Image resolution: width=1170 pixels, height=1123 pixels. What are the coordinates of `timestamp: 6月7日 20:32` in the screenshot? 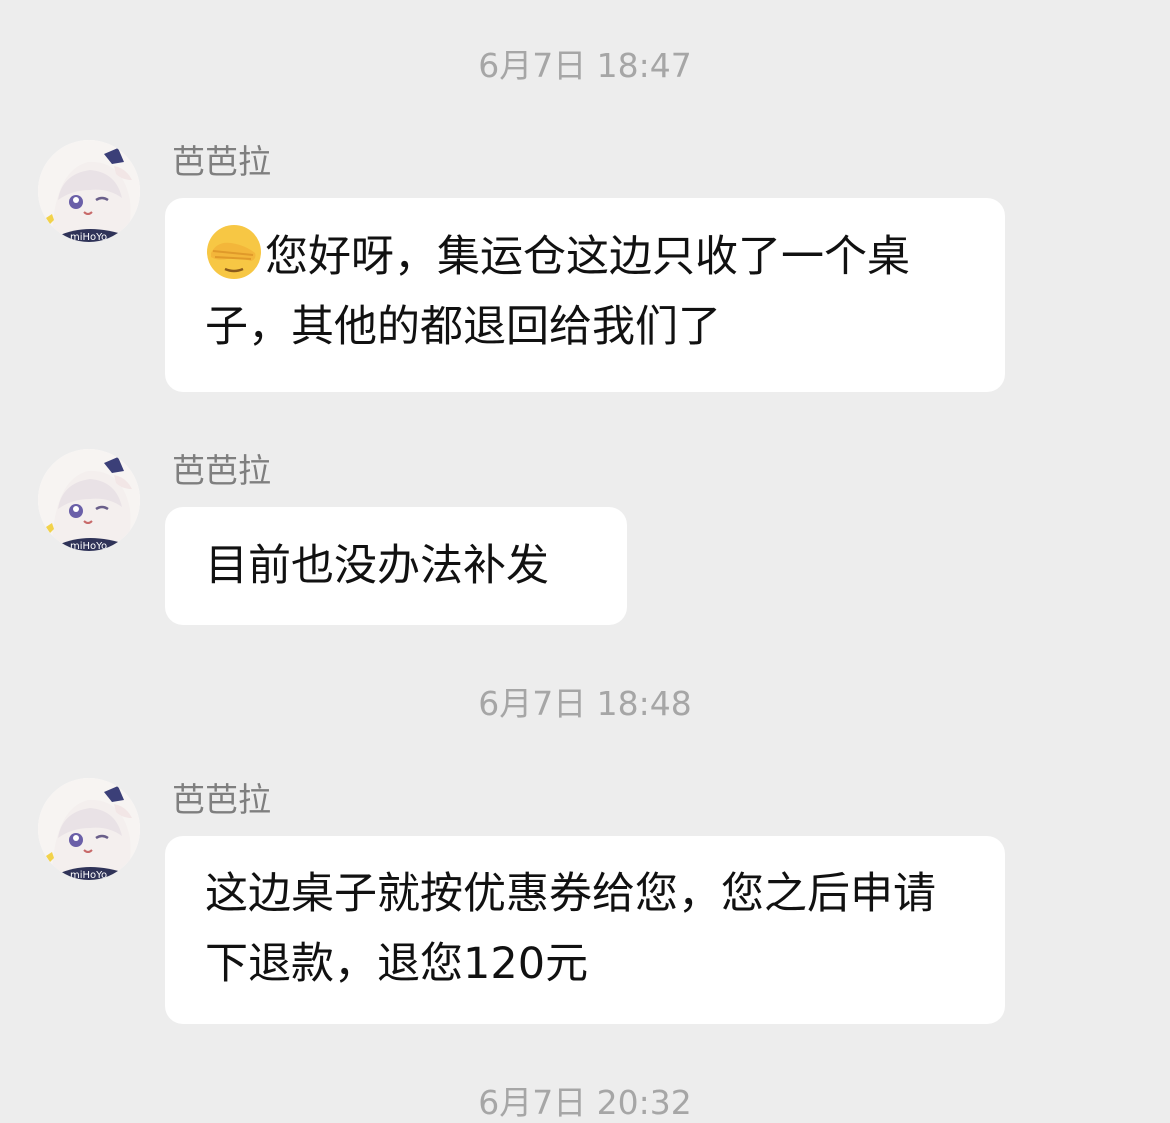 It's located at (585, 1102).